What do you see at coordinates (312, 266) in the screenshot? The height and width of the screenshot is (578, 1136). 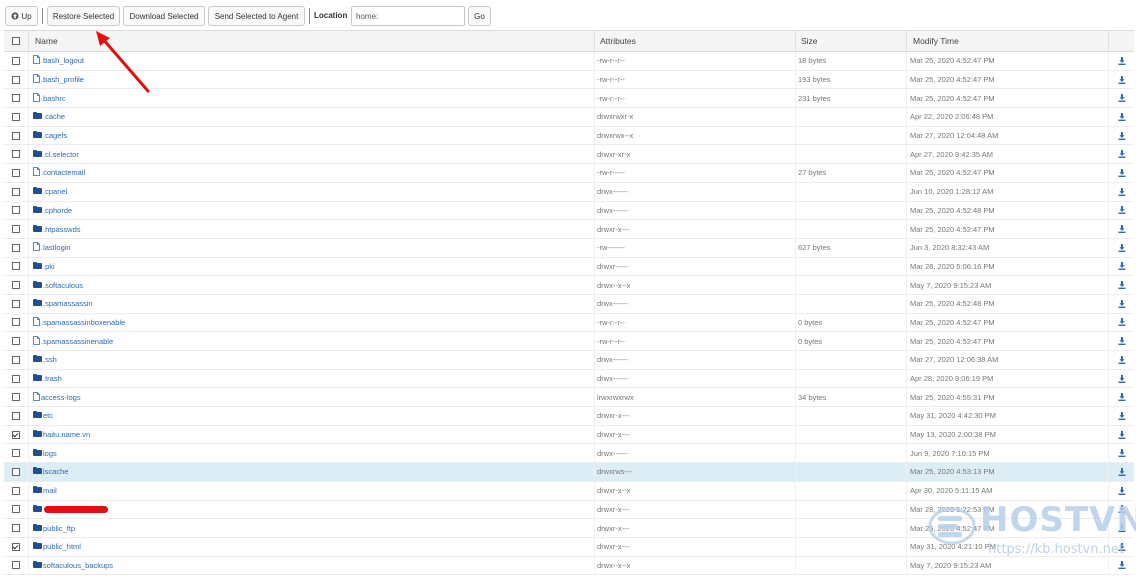 I see `name-cell: .pki` at bounding box center [312, 266].